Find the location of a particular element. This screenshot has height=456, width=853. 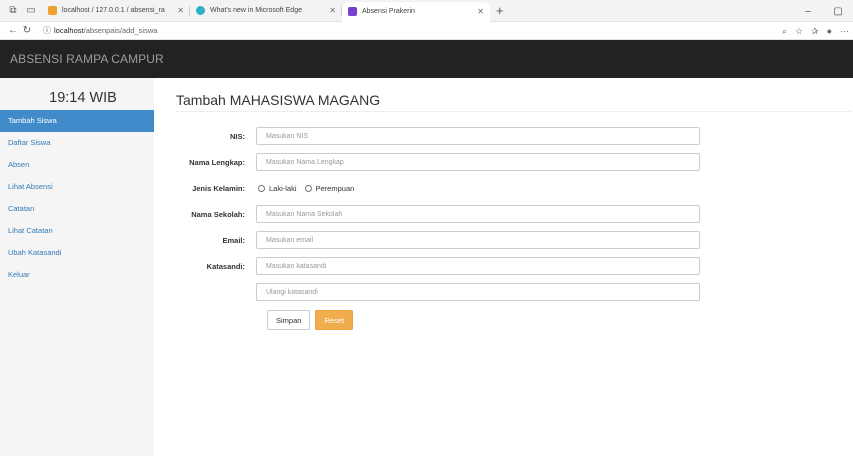

email-label: Email: is located at coordinates (233, 240).